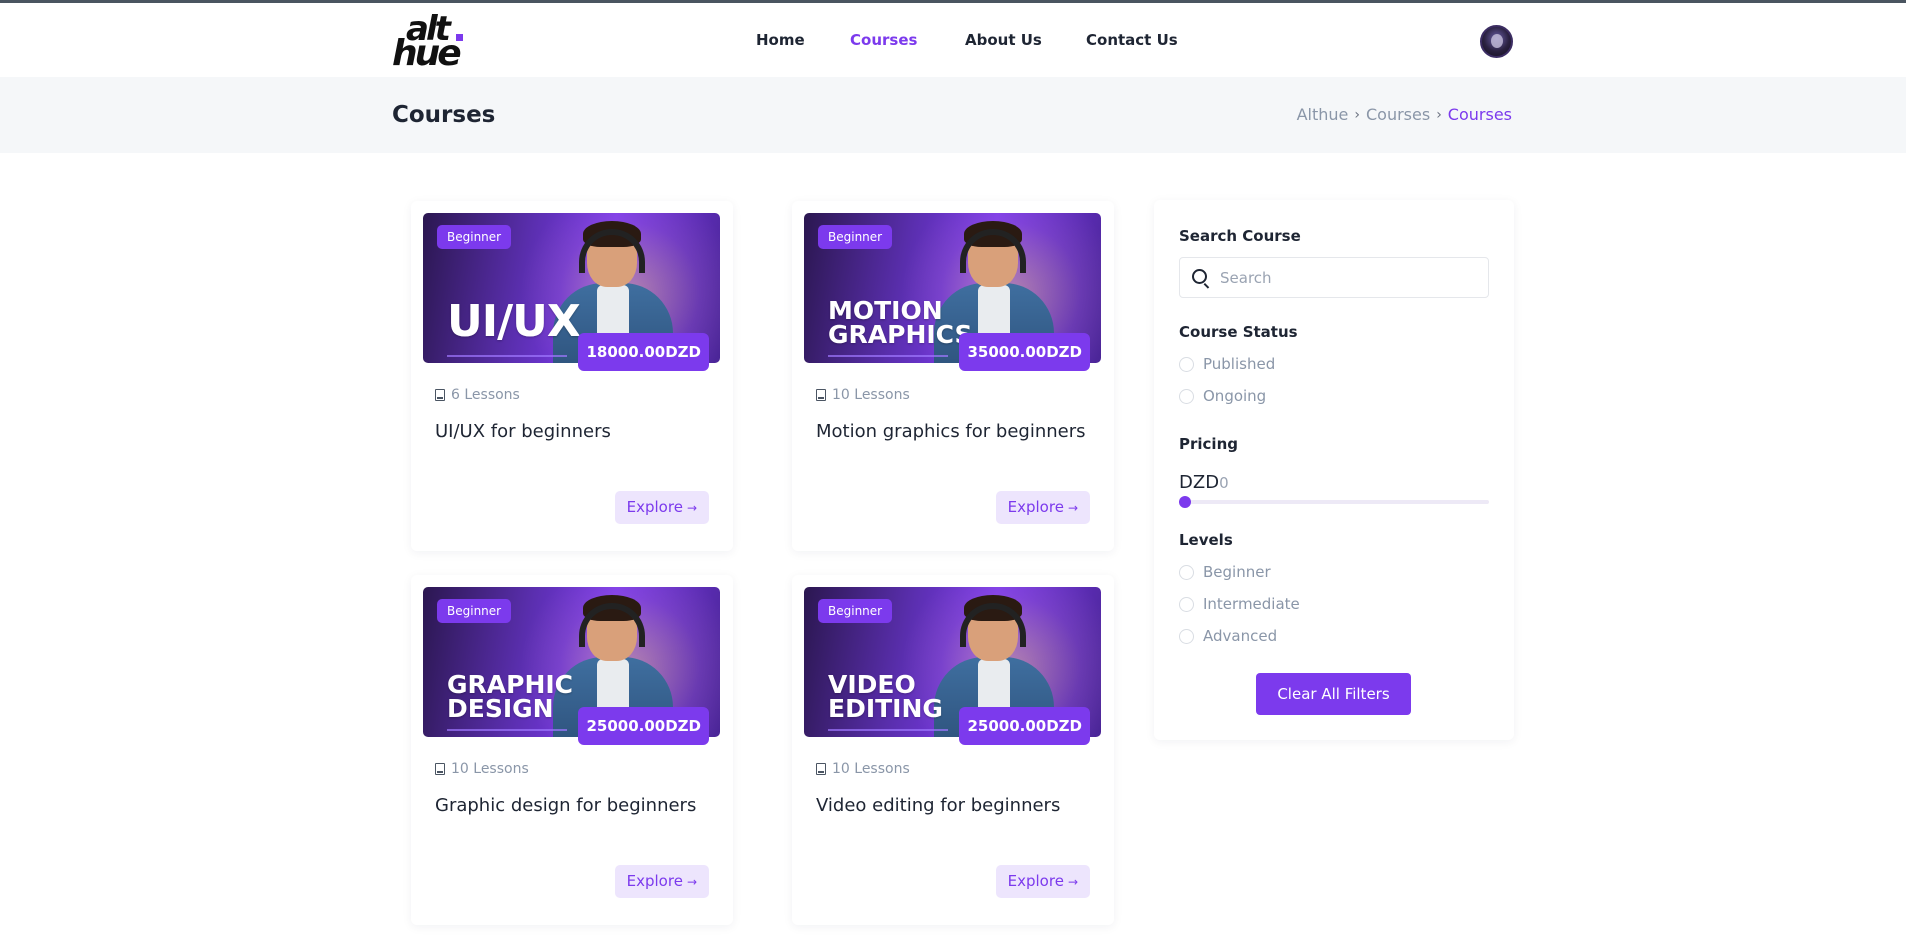 The height and width of the screenshot is (936, 1906). I want to click on pricing-label: Pricing, so click(1208, 444).